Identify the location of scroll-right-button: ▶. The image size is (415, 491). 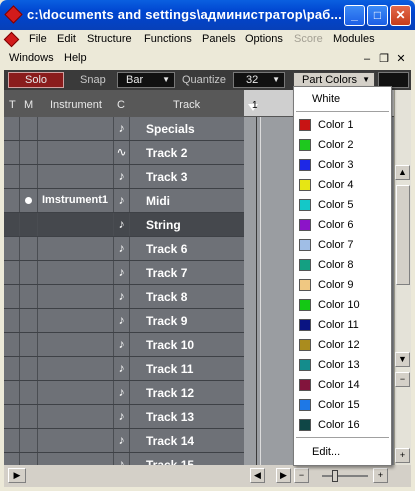
(283, 475).